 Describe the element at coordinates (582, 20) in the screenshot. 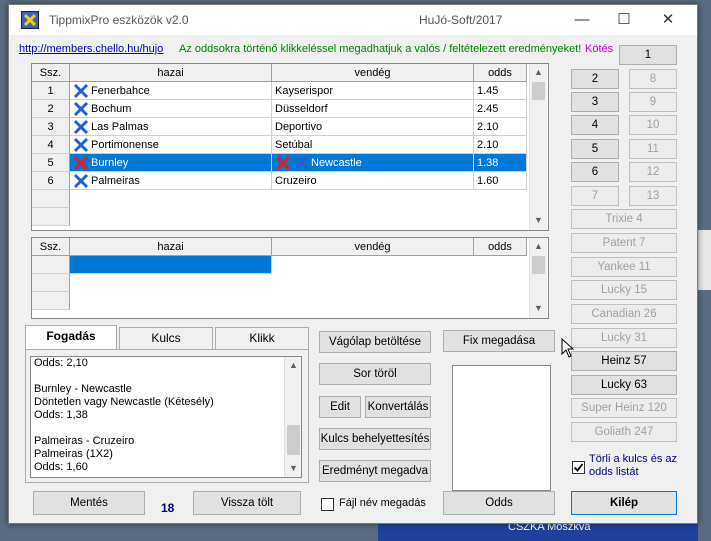

I see `minimize-button: —` at that location.